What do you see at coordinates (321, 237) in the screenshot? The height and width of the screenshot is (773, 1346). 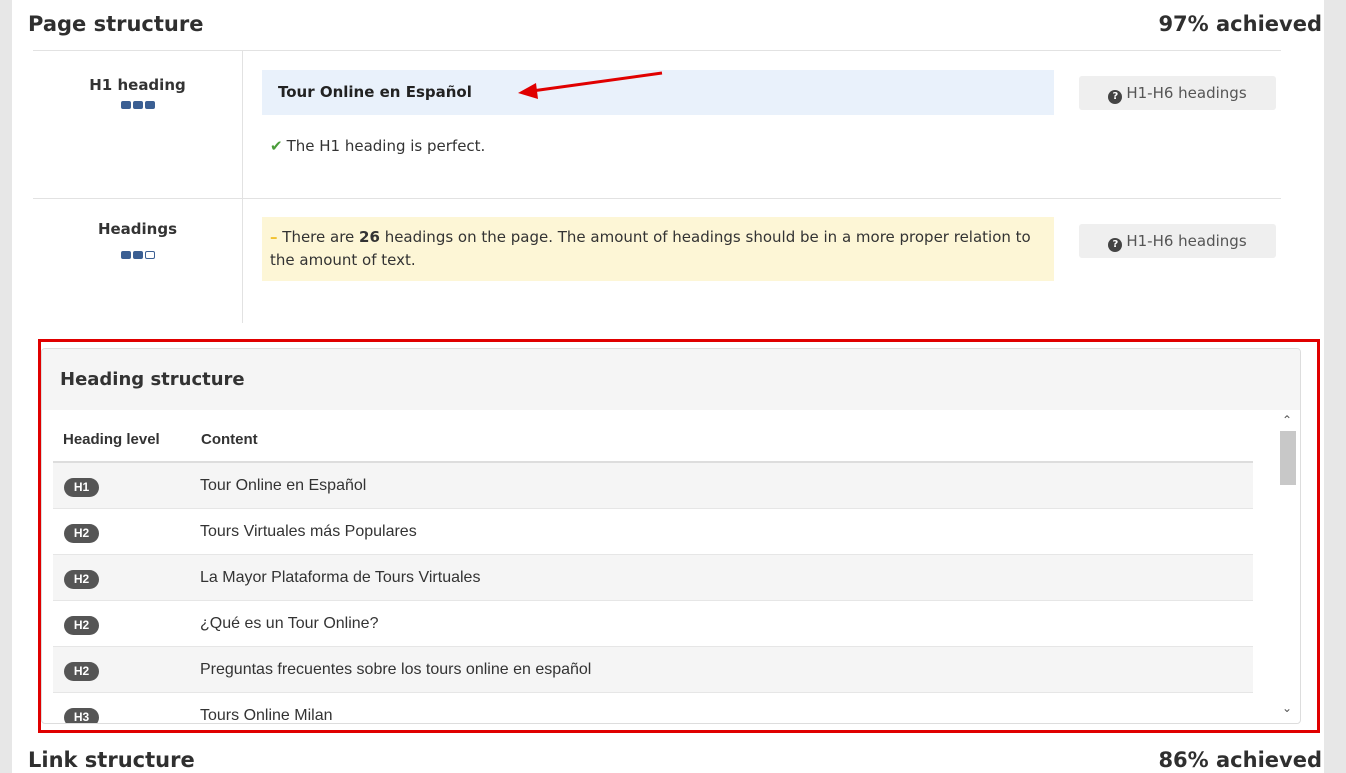 I see `headings-msg-pre: There are` at bounding box center [321, 237].